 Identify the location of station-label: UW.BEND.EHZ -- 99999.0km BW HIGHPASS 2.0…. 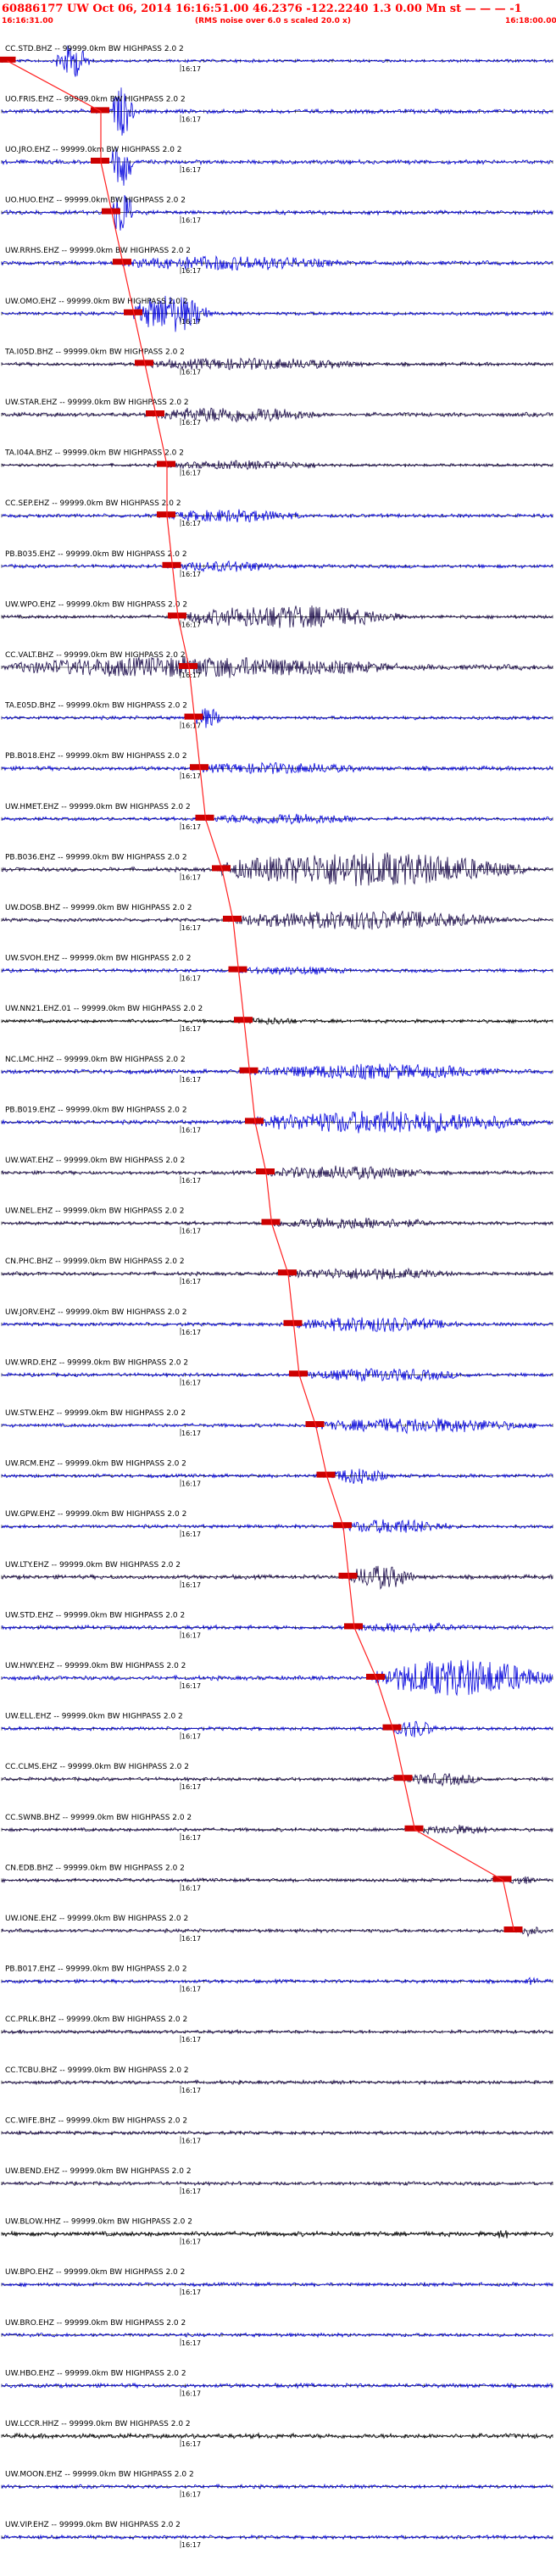
(98, 2171).